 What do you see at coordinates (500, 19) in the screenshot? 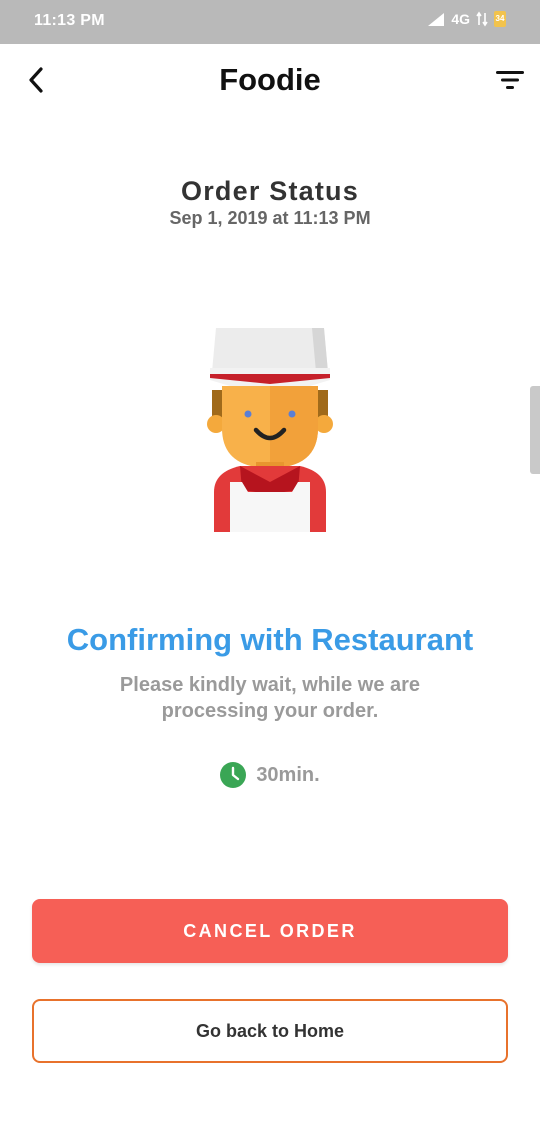
I see `battery-icon: 34` at bounding box center [500, 19].